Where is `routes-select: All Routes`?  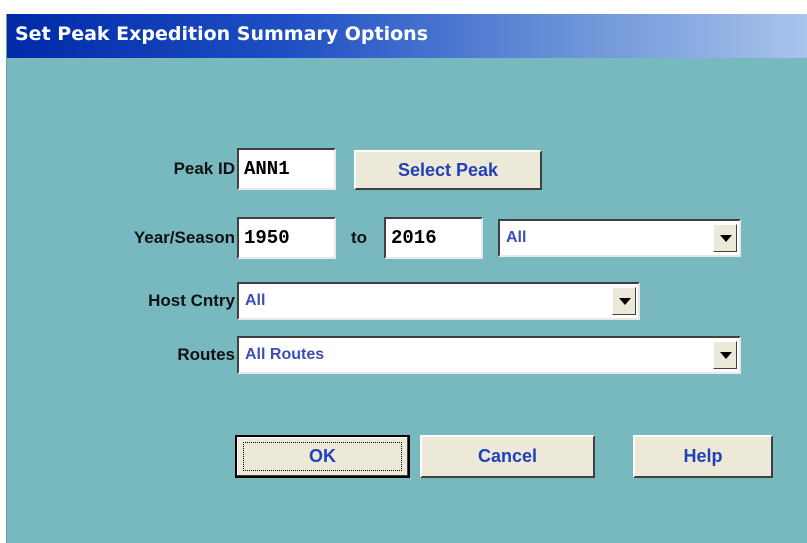
routes-select: All Routes is located at coordinates (489, 355).